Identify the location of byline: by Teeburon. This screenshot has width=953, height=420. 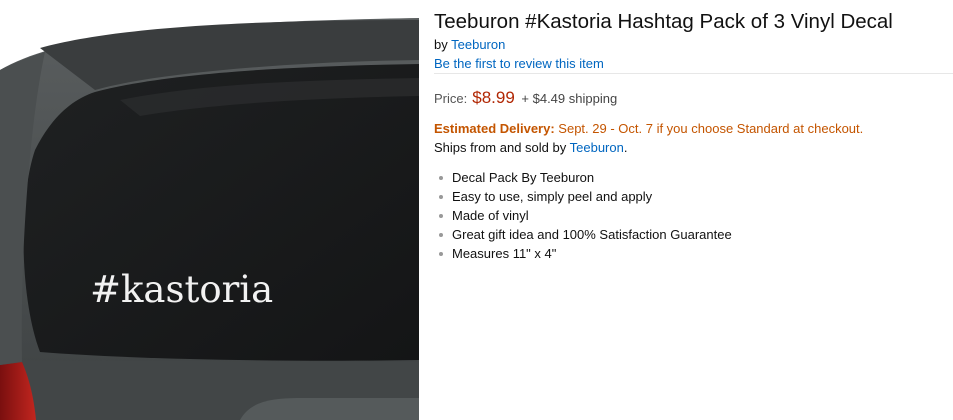
(469, 45).